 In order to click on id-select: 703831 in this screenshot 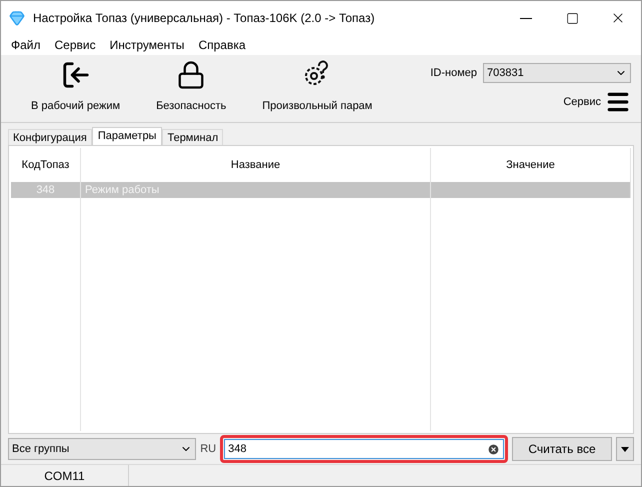, I will do `click(557, 73)`.